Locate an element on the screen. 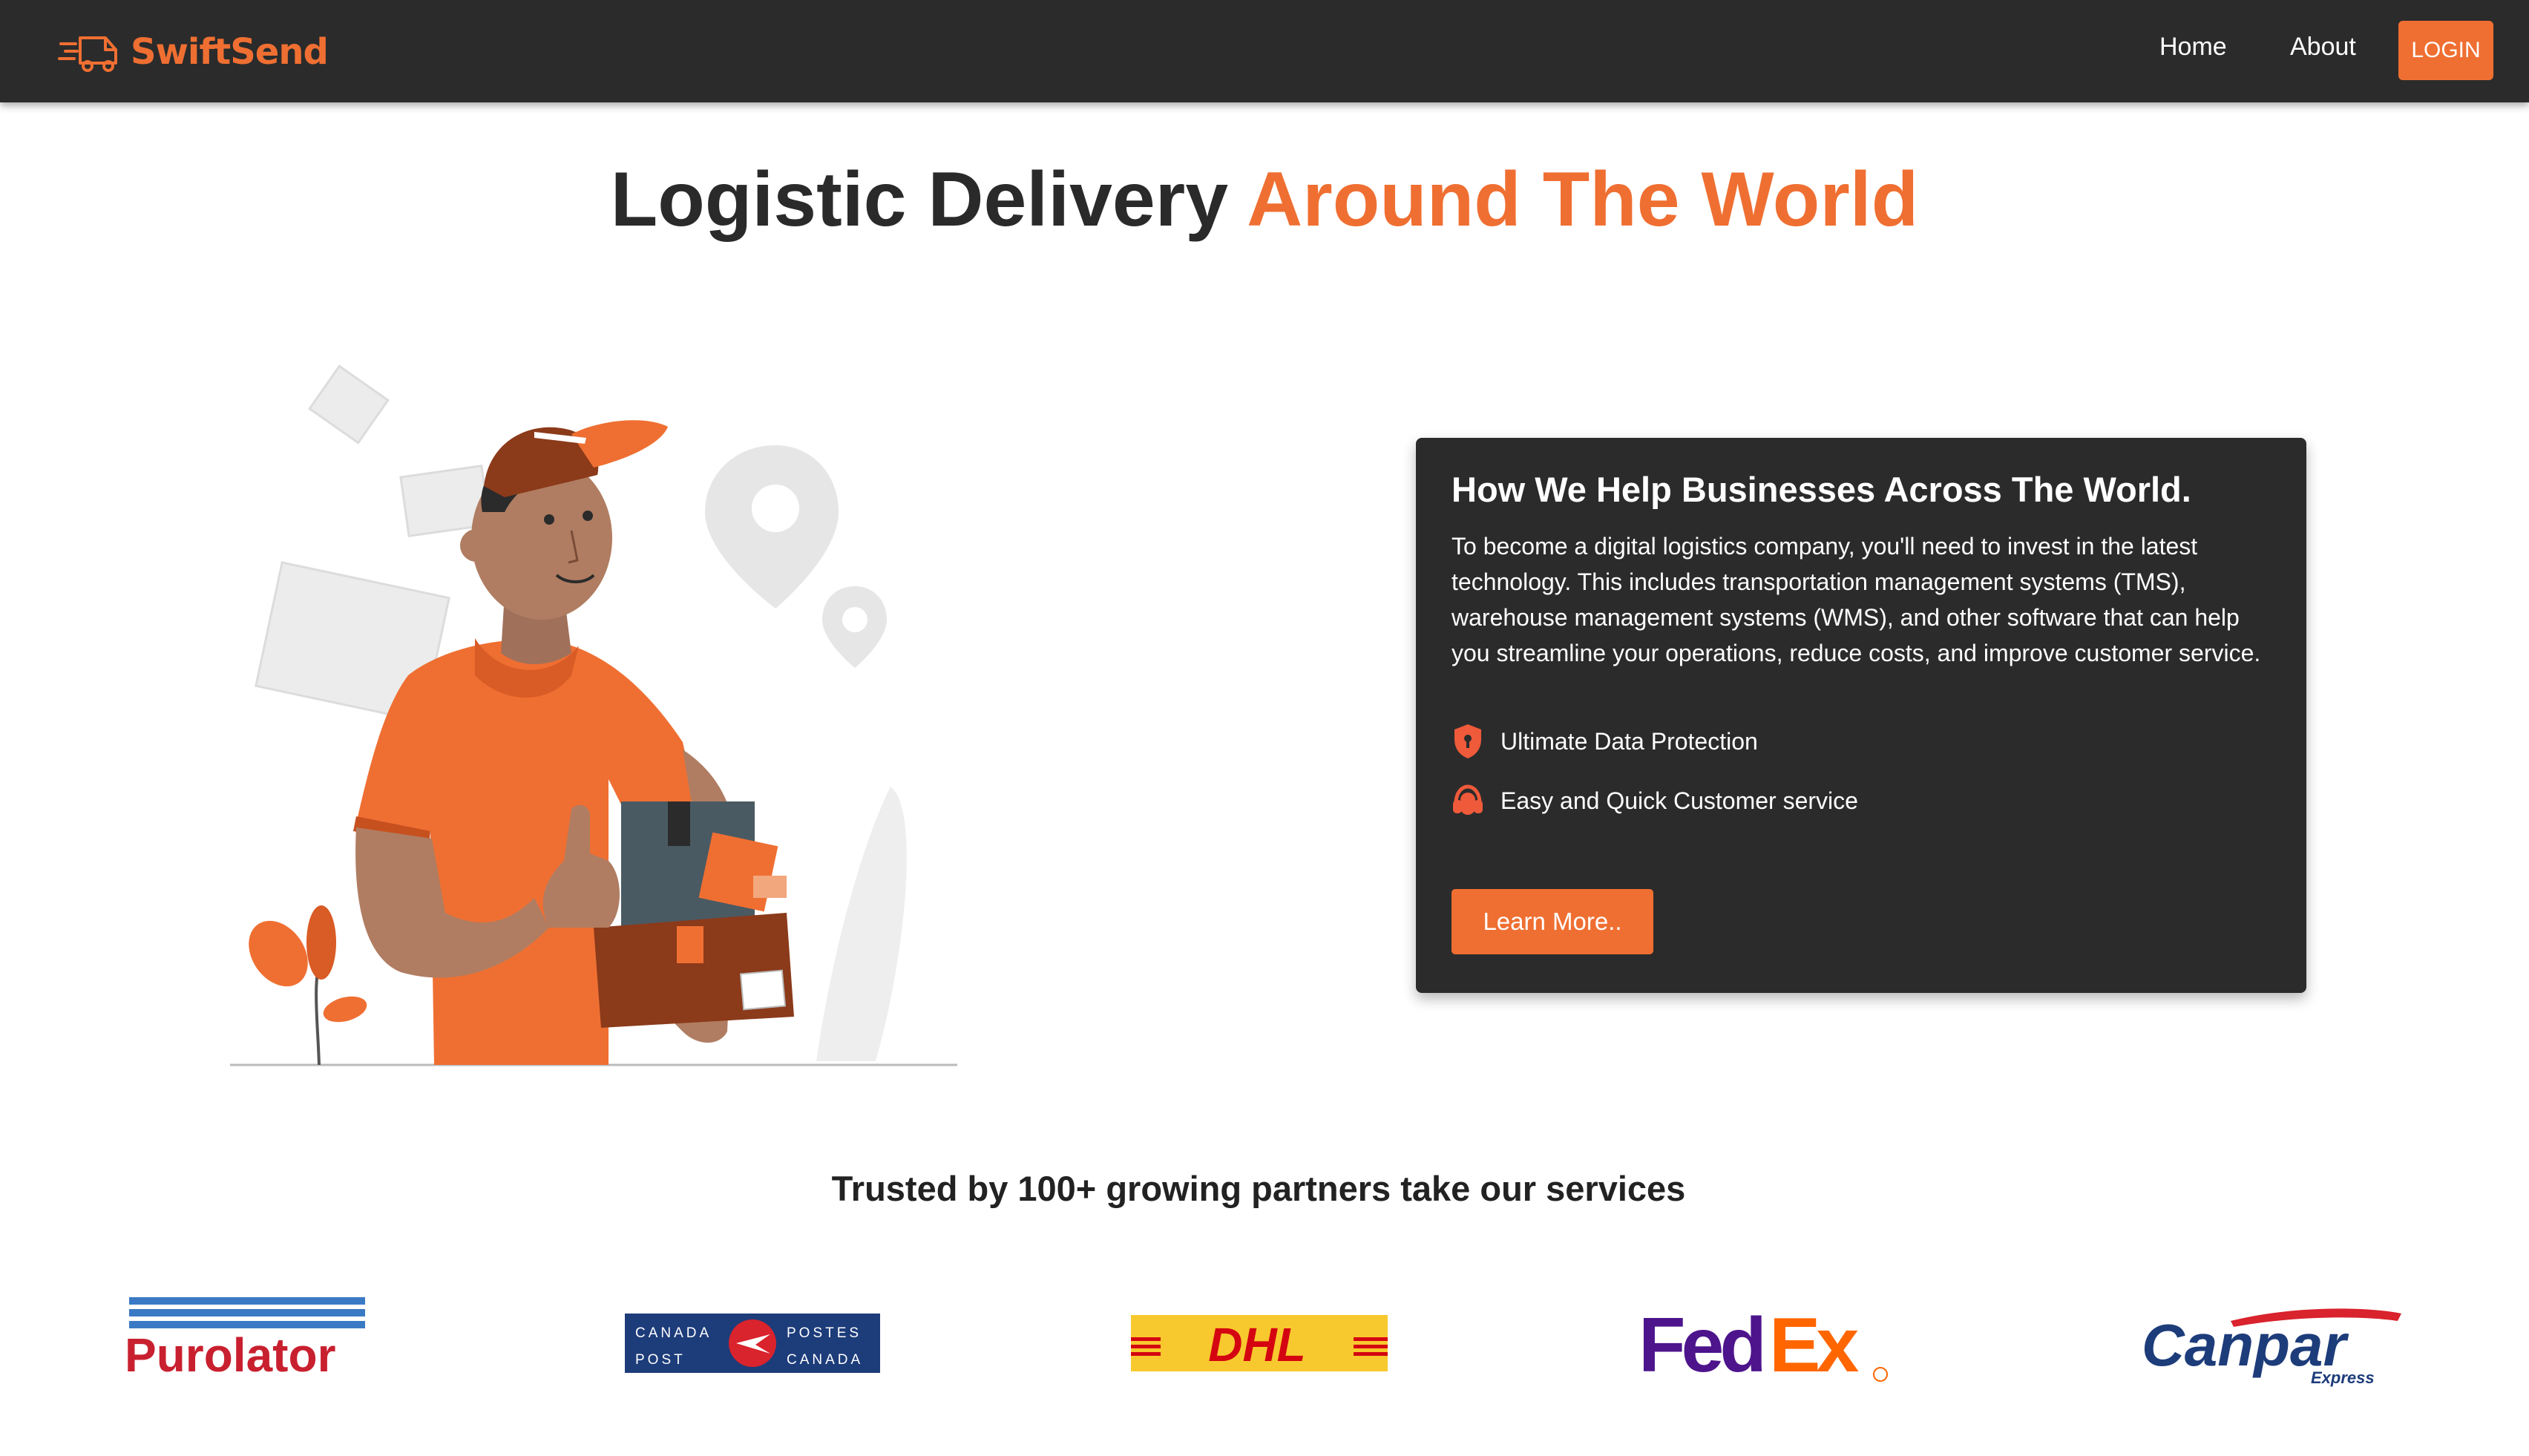  card-title: How We Help Businesses Across The World. is located at coordinates (1821, 490).